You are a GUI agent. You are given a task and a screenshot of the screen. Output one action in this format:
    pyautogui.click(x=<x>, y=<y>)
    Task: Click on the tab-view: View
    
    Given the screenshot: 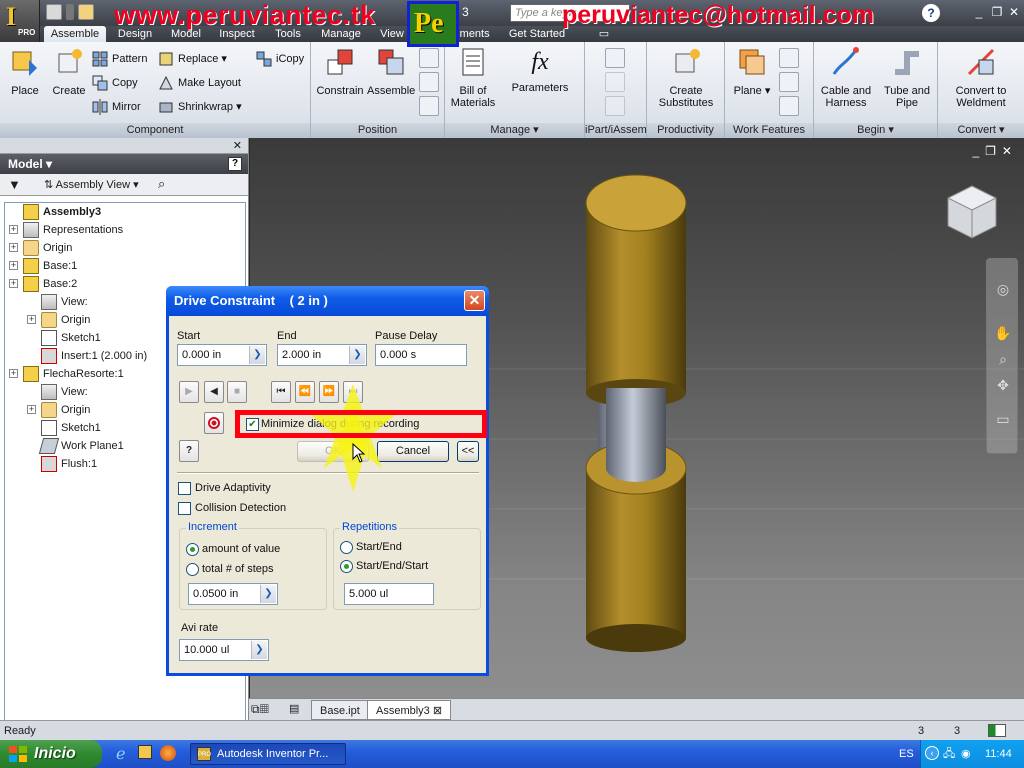 What is the action you would take?
    pyautogui.click(x=392, y=34)
    